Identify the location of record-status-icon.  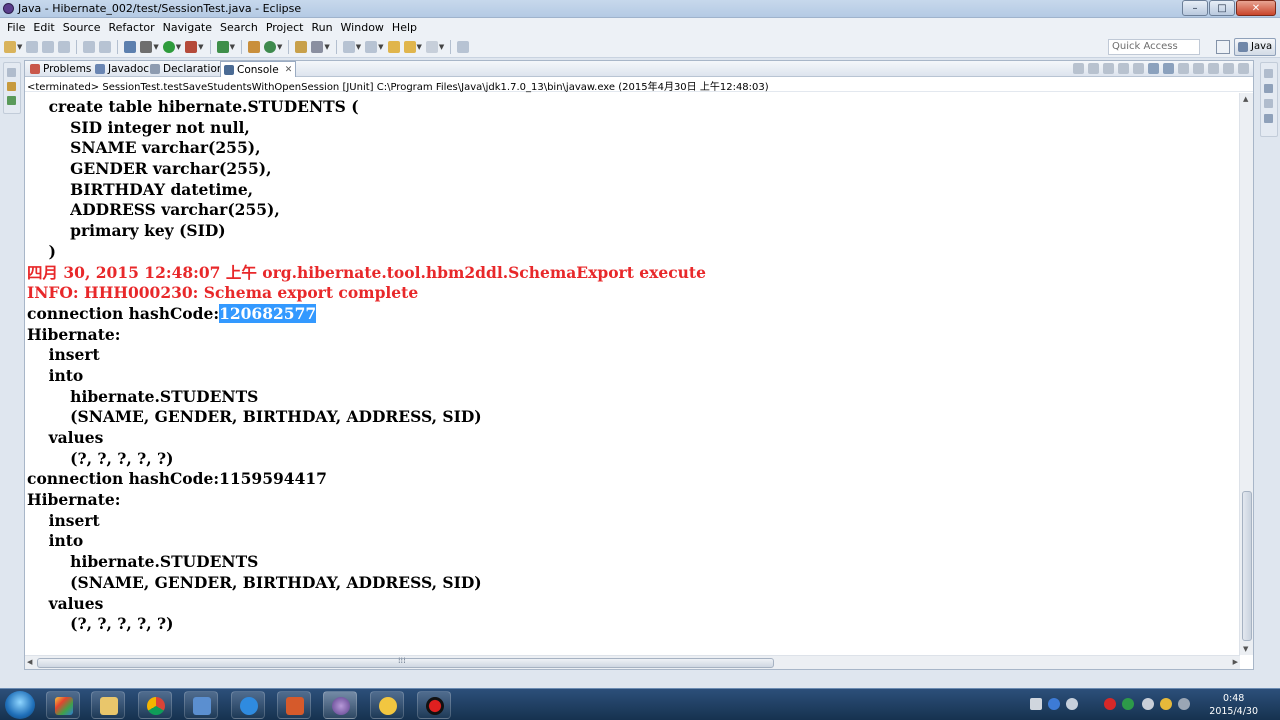
(1110, 704).